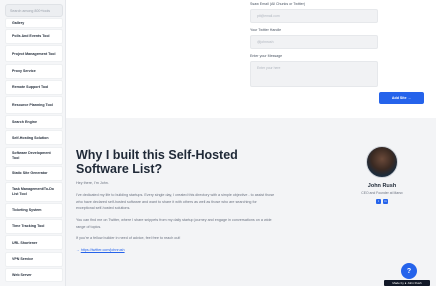  I want to click on sidebar-item-resource-planning-tool: Resource Planning Tool, so click(34, 104).